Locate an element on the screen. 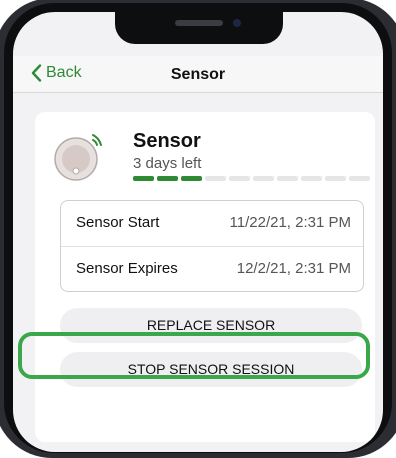  page-title: Sensor is located at coordinates (198, 74).